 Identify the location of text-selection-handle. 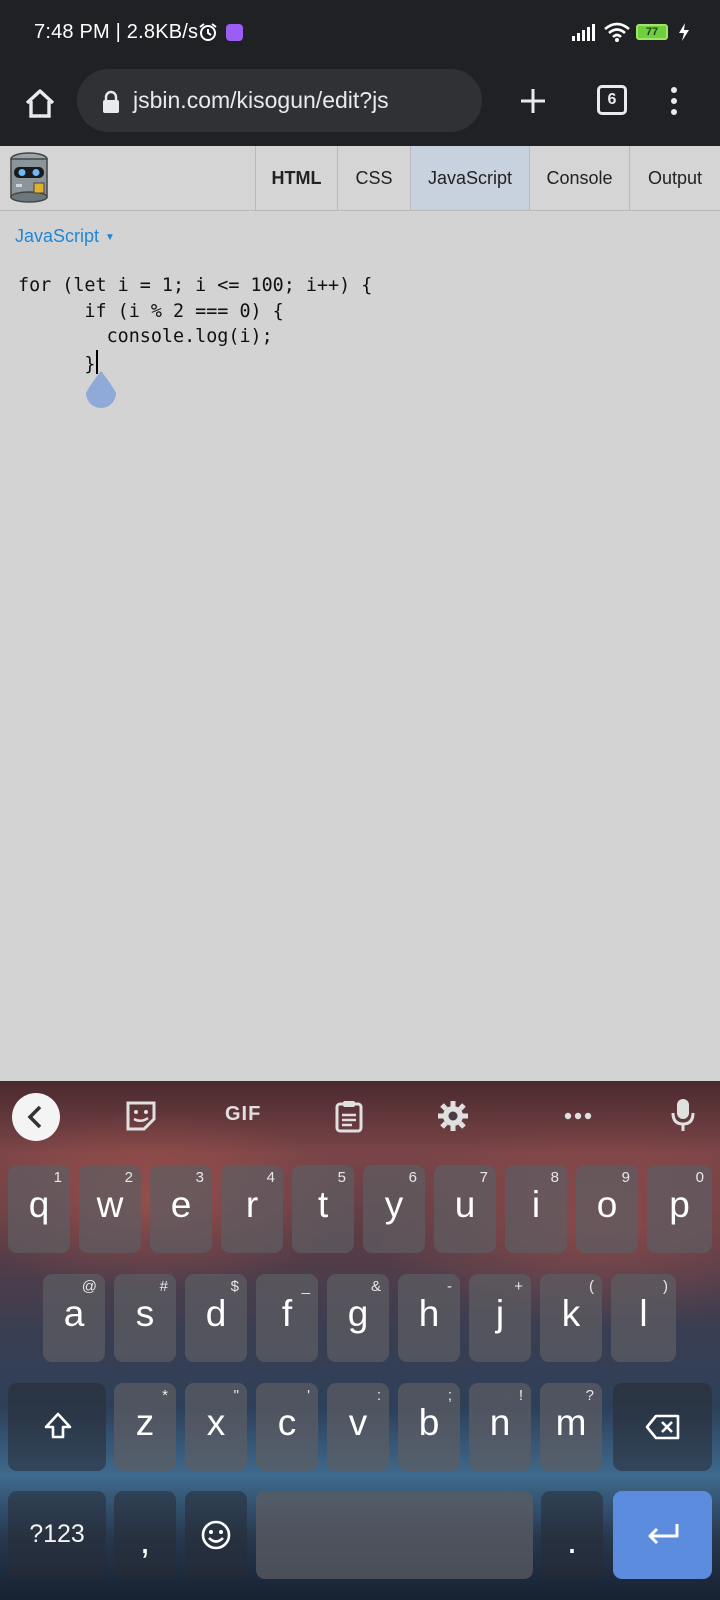
(101, 389).